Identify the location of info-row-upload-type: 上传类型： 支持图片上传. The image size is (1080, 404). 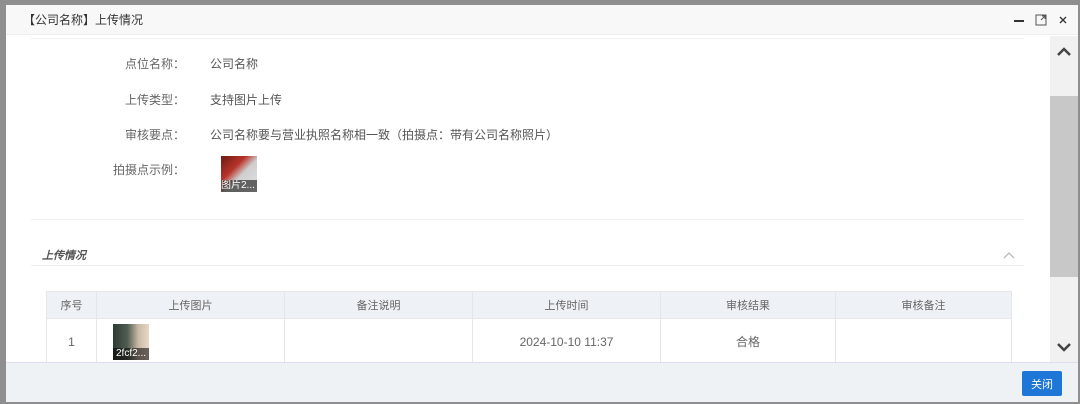
(156, 99).